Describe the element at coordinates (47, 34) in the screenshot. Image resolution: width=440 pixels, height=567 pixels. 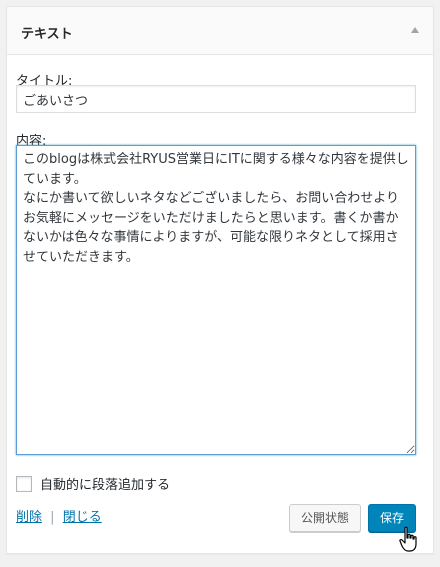
I see `widget-title: テキスト` at that location.